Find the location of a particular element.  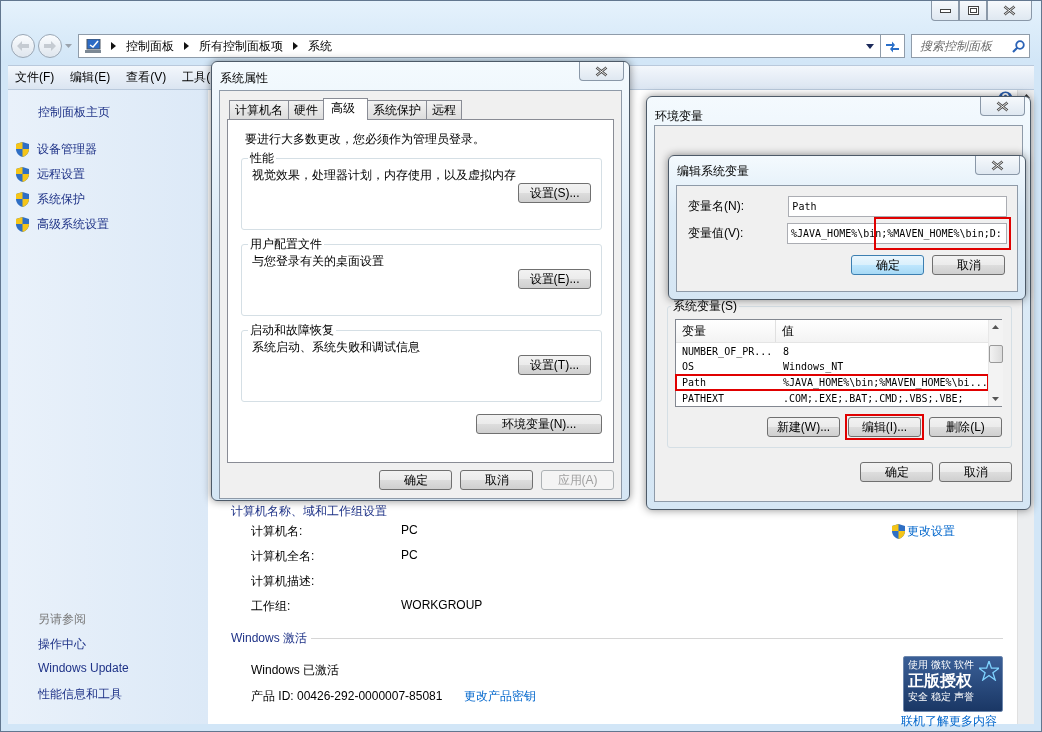

search-field: 搜索控制面板 is located at coordinates (970, 46).